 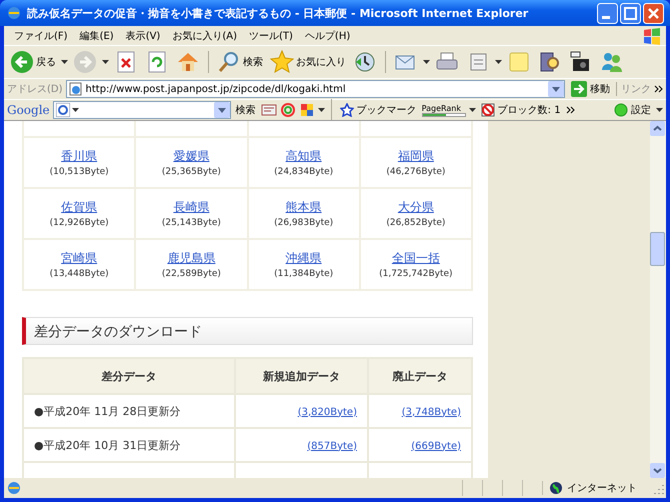 I want to click on file-size: (1,725,742Byte), so click(x=416, y=274).